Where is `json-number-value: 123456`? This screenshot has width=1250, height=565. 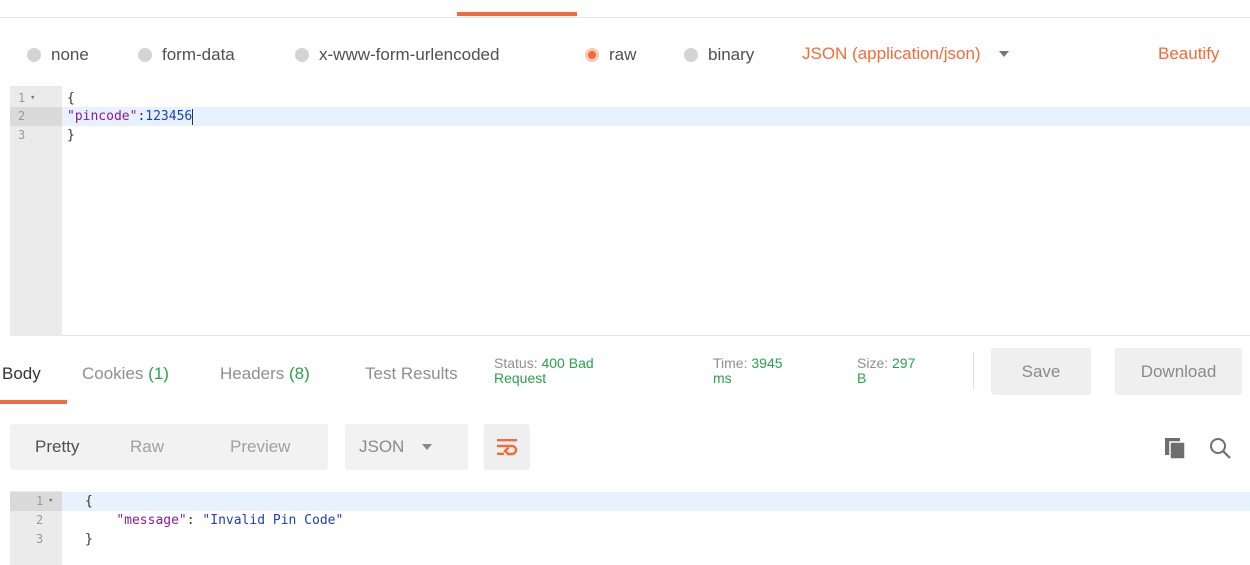
json-number-value: 123456 is located at coordinates (169, 116).